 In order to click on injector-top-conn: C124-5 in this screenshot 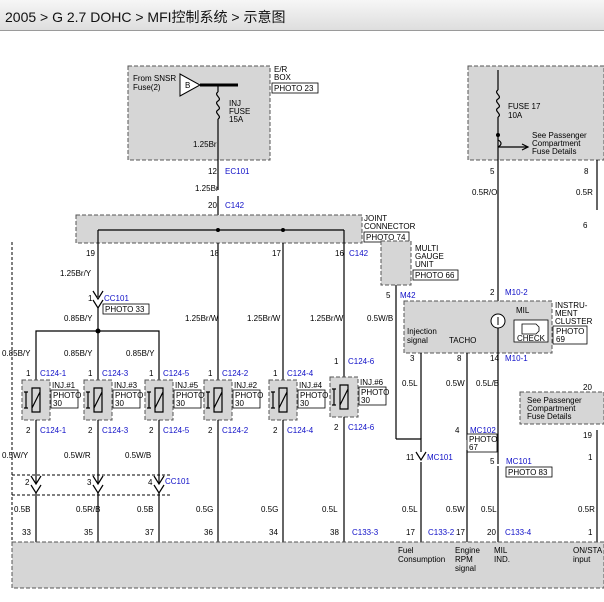, I will do `click(176, 373)`.